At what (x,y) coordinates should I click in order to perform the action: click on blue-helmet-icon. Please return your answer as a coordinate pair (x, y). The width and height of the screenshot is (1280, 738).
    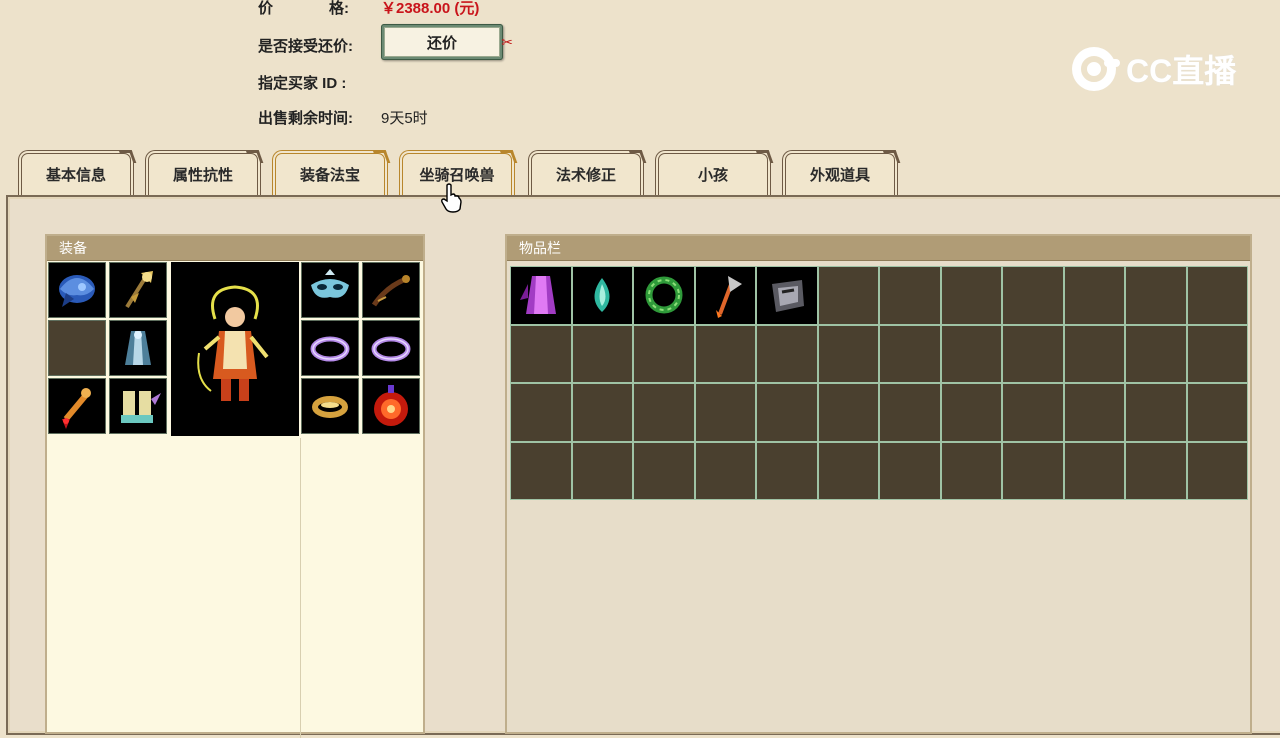
    Looking at the image, I should click on (77, 291).